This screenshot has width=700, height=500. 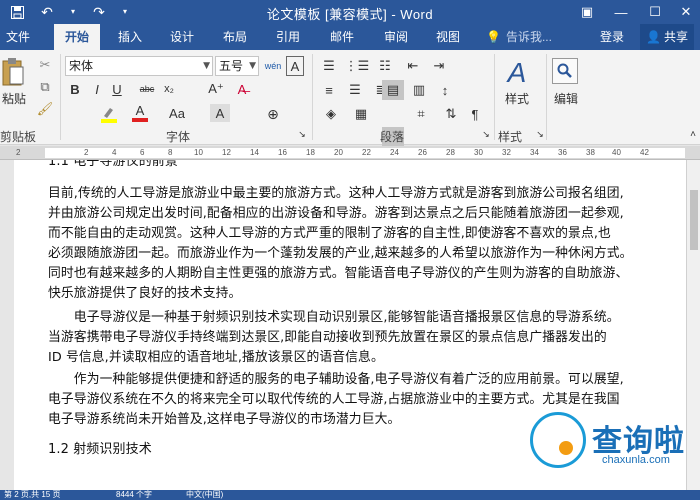 I want to click on paragraph-dialog-launcher-icon: ↘, so click(x=486, y=134).